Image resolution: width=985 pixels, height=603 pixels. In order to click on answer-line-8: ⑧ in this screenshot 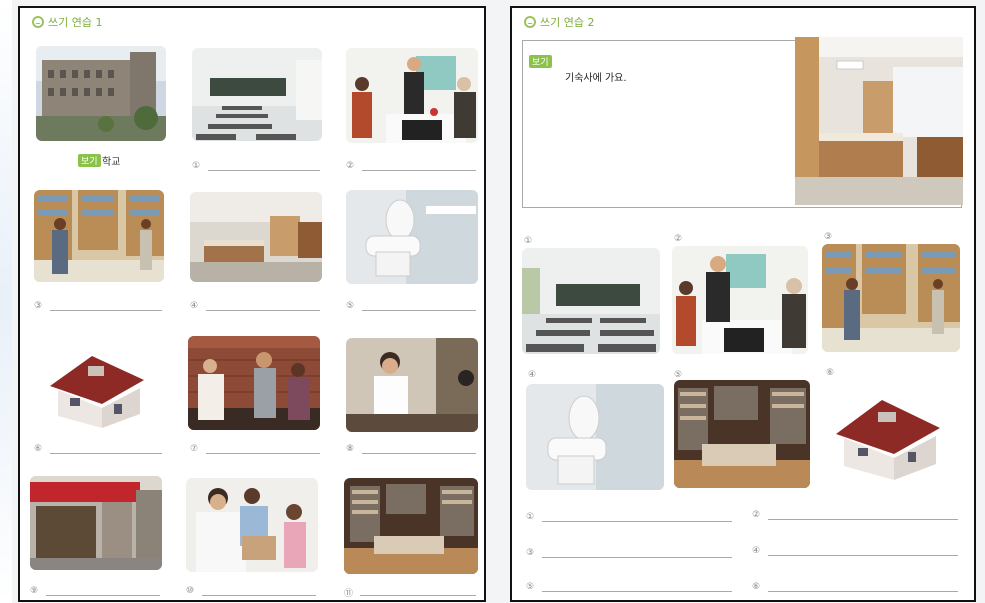, I will do `click(411, 450)`.